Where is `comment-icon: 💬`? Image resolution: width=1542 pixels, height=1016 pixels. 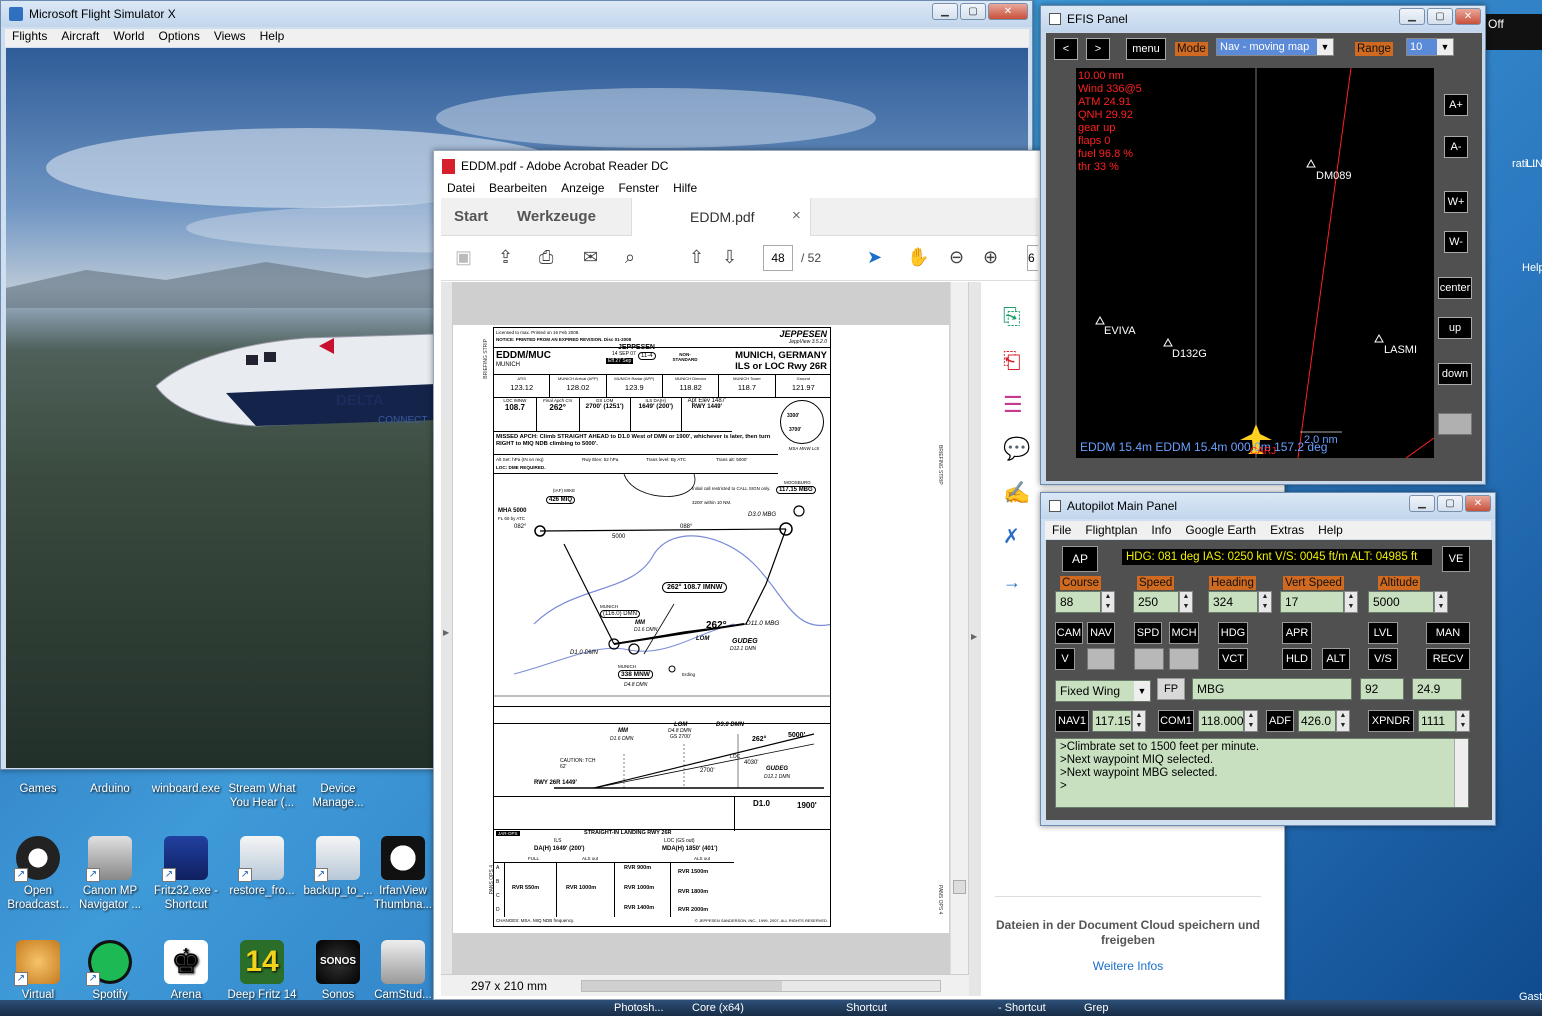
comment-icon: 💬 is located at coordinates (1016, 449).